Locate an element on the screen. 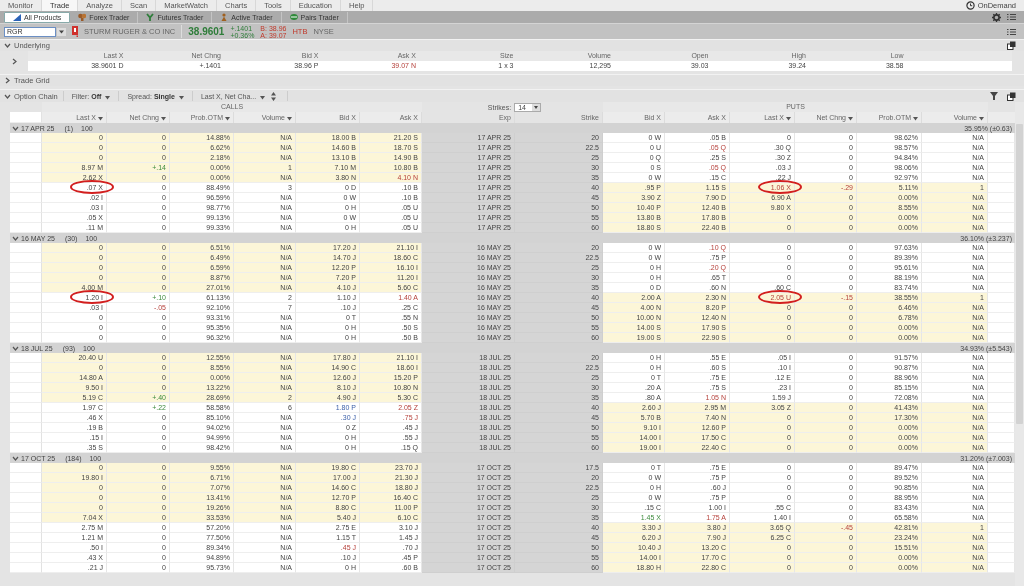  marker-icon is located at coordinates (75, 31).